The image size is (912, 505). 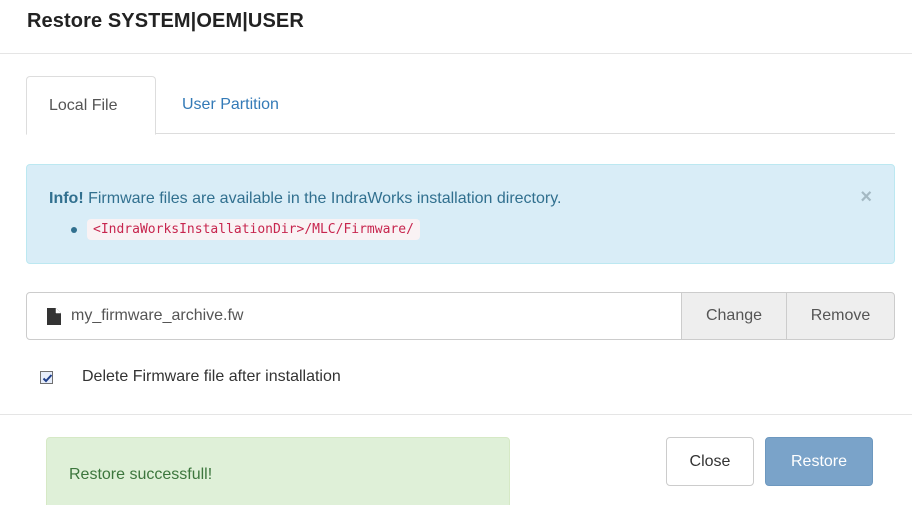 I want to click on tab-local-file: Local File, so click(x=91, y=105).